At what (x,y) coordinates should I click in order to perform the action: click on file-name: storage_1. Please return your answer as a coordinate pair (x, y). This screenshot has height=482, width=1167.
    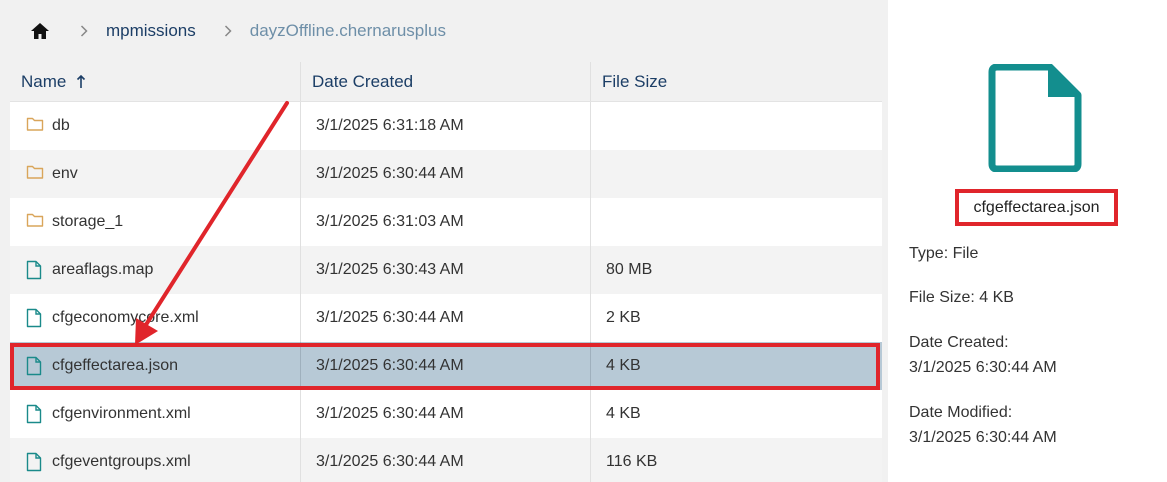
    Looking at the image, I should click on (88, 221).